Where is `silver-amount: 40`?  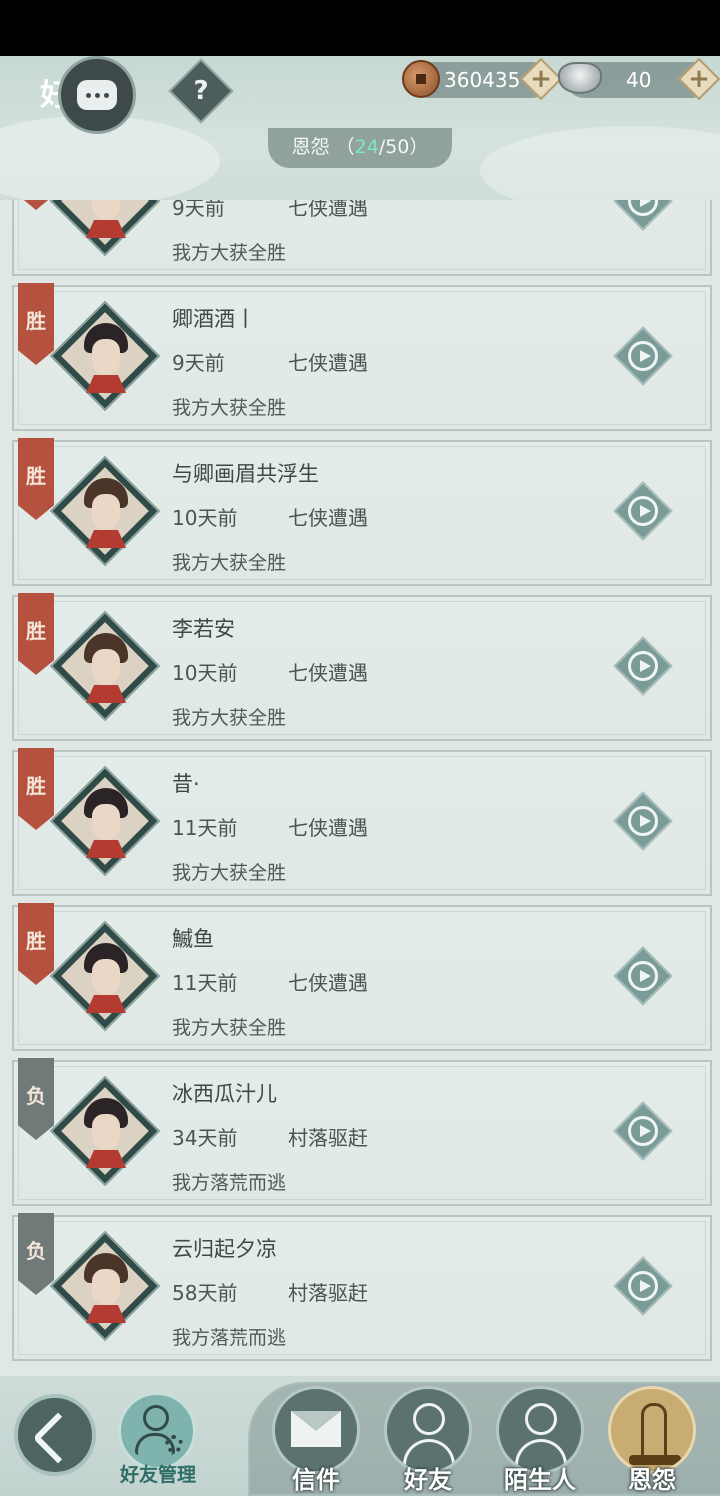 silver-amount: 40 is located at coordinates (639, 80).